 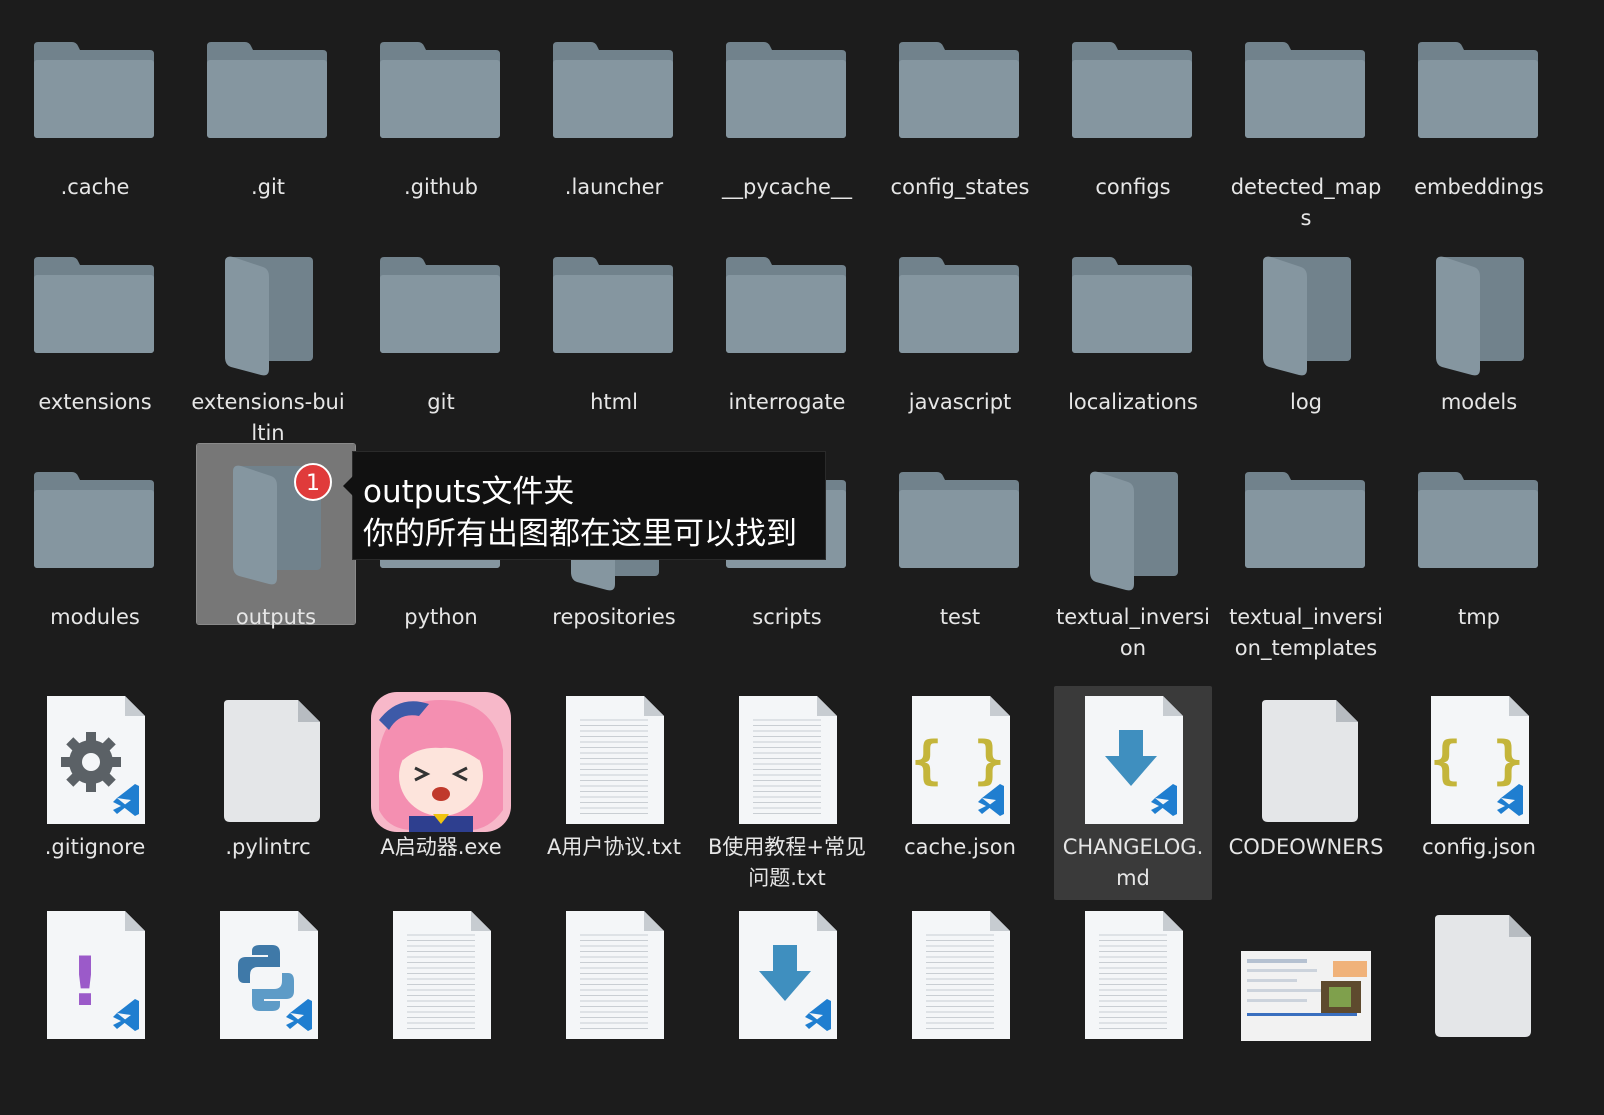 I want to click on file-item: A用户协议.txt, so click(x=614, y=793).